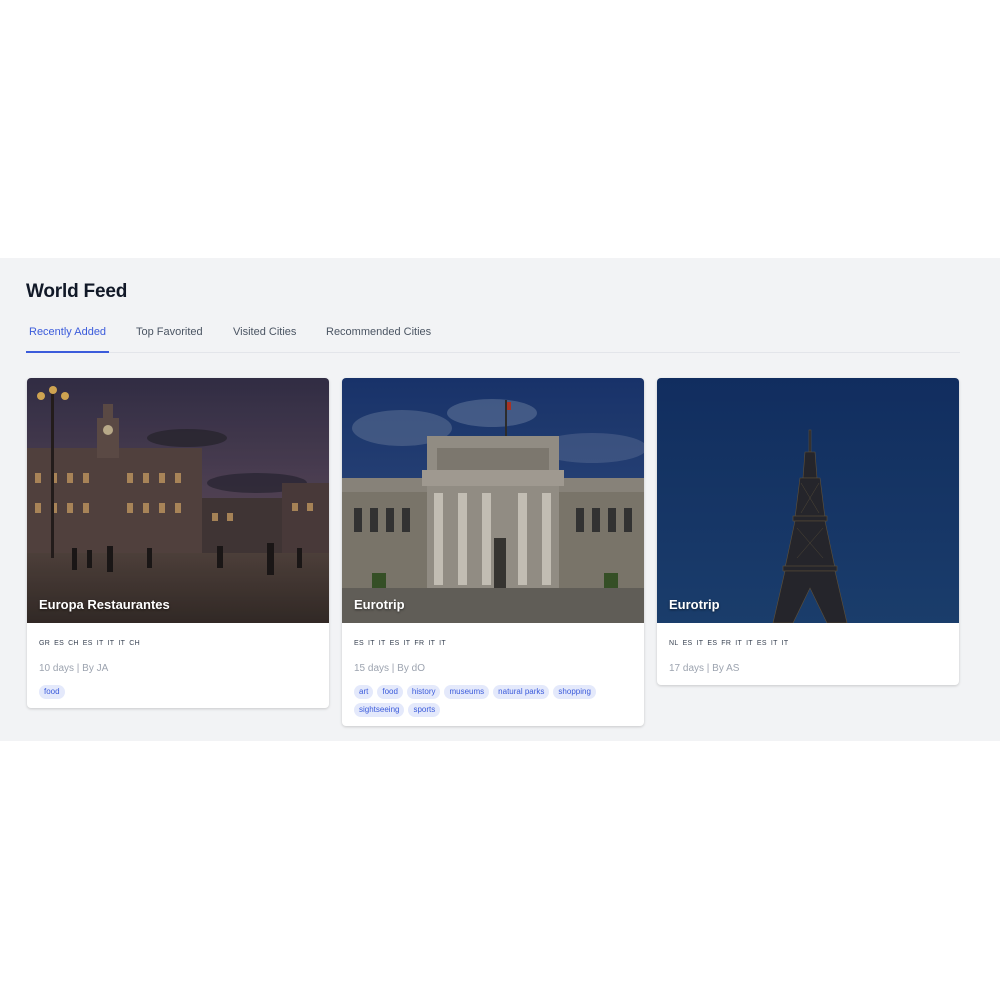 The width and height of the screenshot is (1000, 1000). I want to click on puerta-del-sol-photo, so click(178, 500).